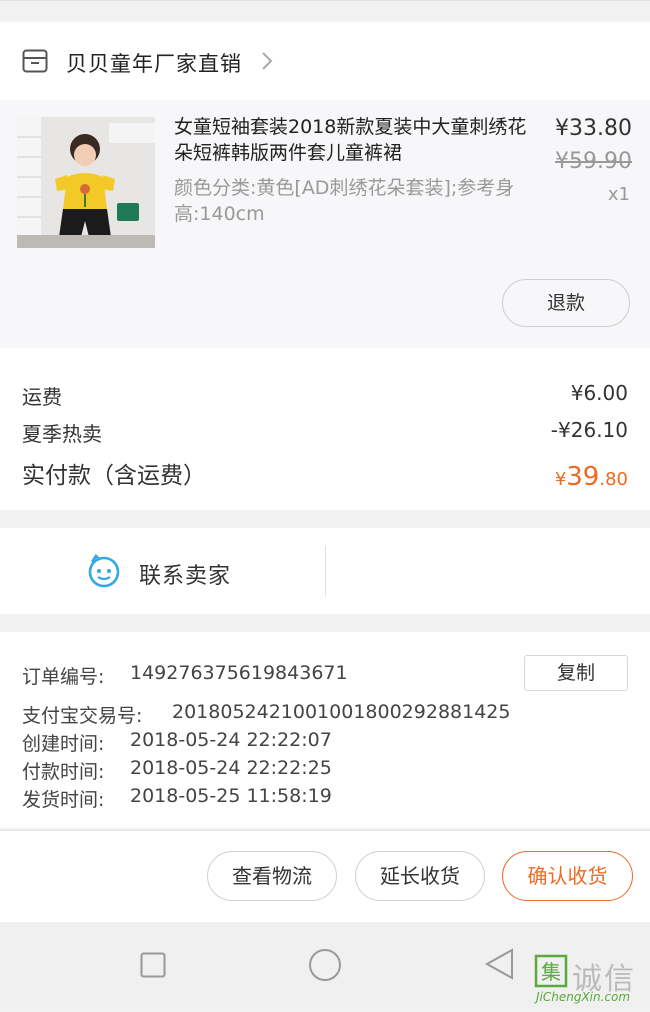 This screenshot has height=1012, width=650. Describe the element at coordinates (576, 673) in the screenshot. I see `copy-button: 复制` at that location.